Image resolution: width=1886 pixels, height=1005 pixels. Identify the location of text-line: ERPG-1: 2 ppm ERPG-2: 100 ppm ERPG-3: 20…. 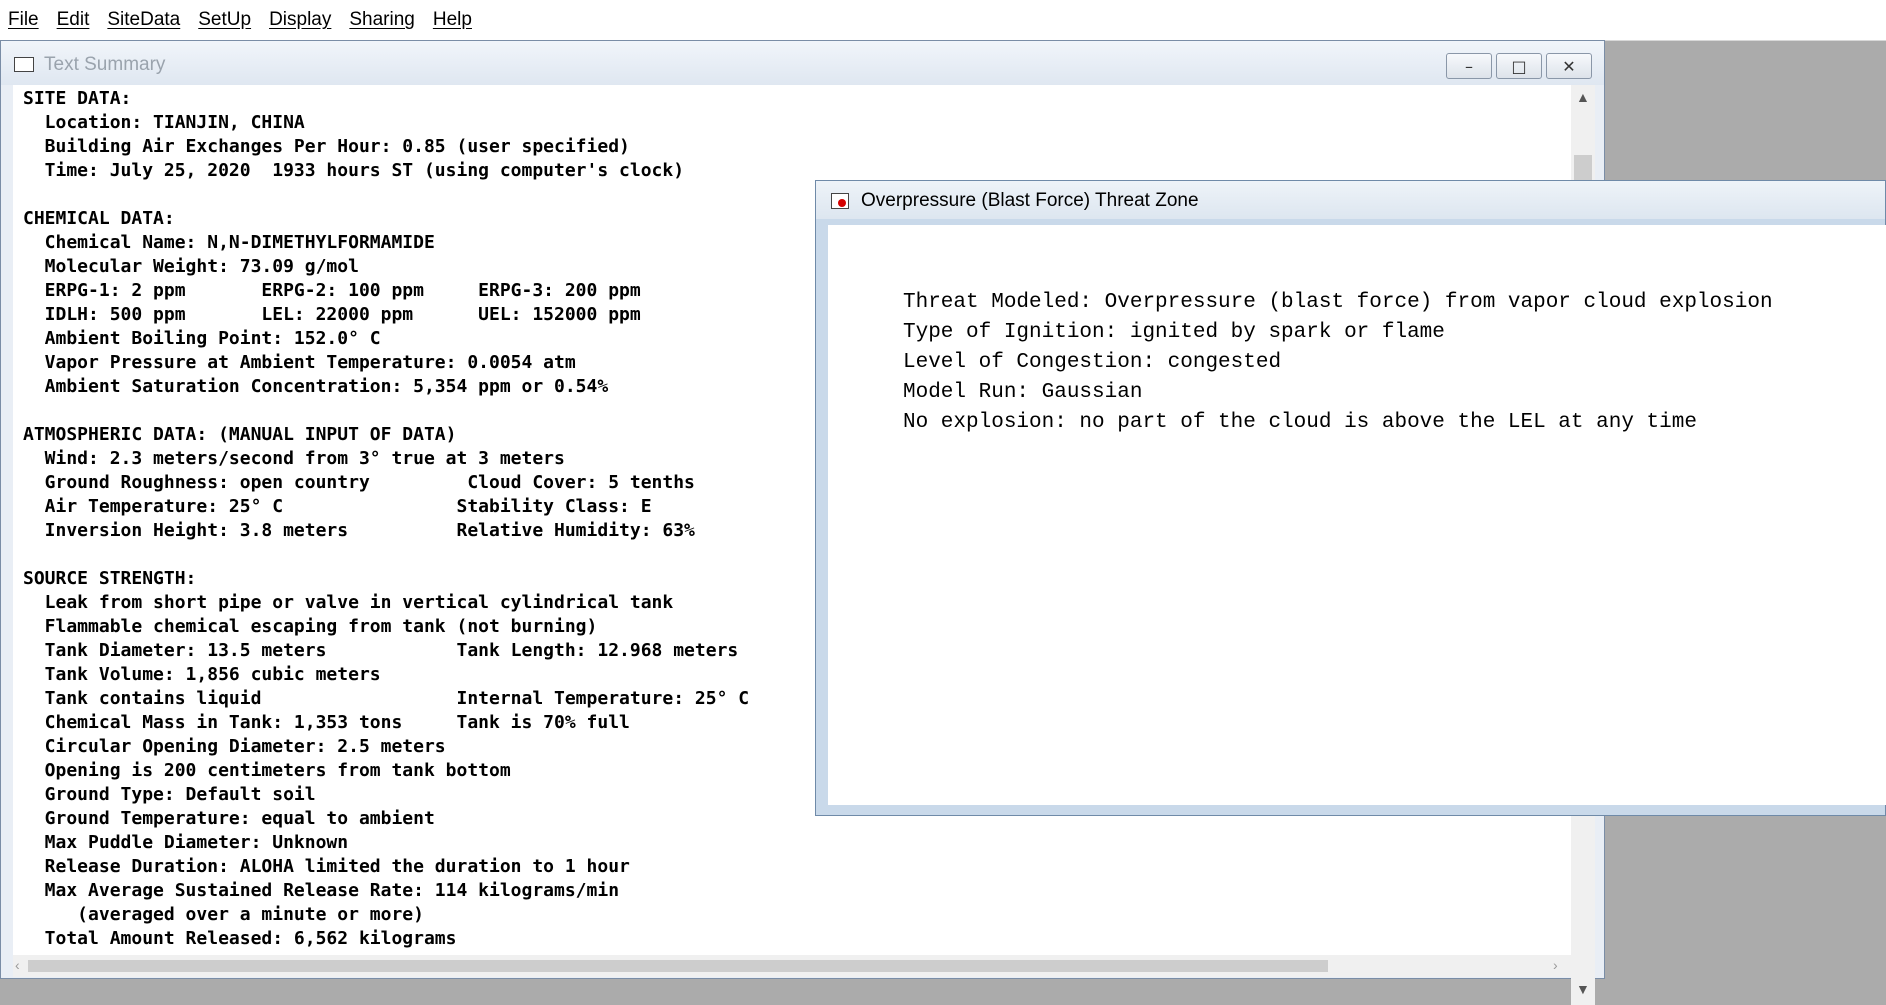
(332, 290).